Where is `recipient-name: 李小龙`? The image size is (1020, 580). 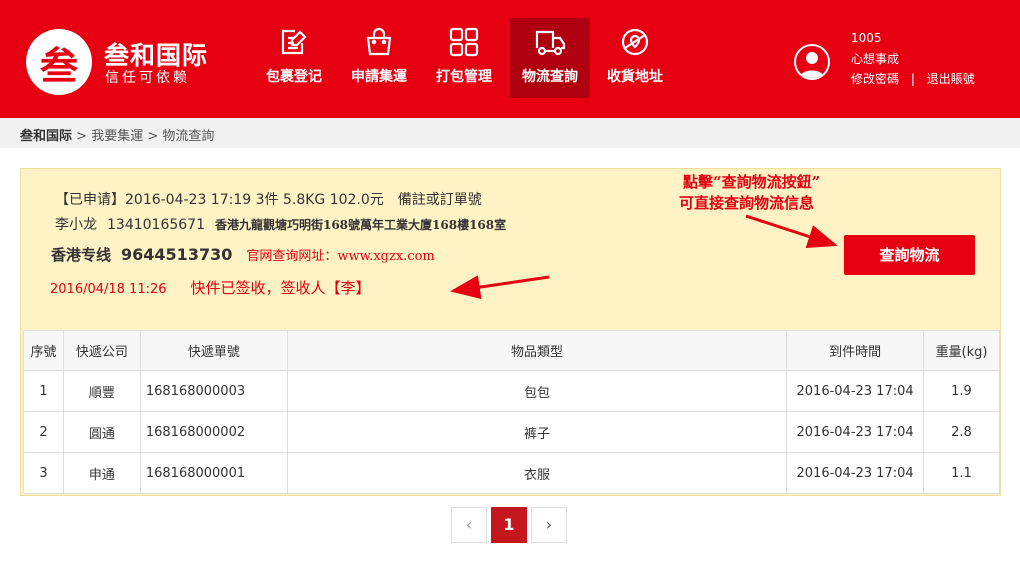
recipient-name: 李小龙 is located at coordinates (76, 225).